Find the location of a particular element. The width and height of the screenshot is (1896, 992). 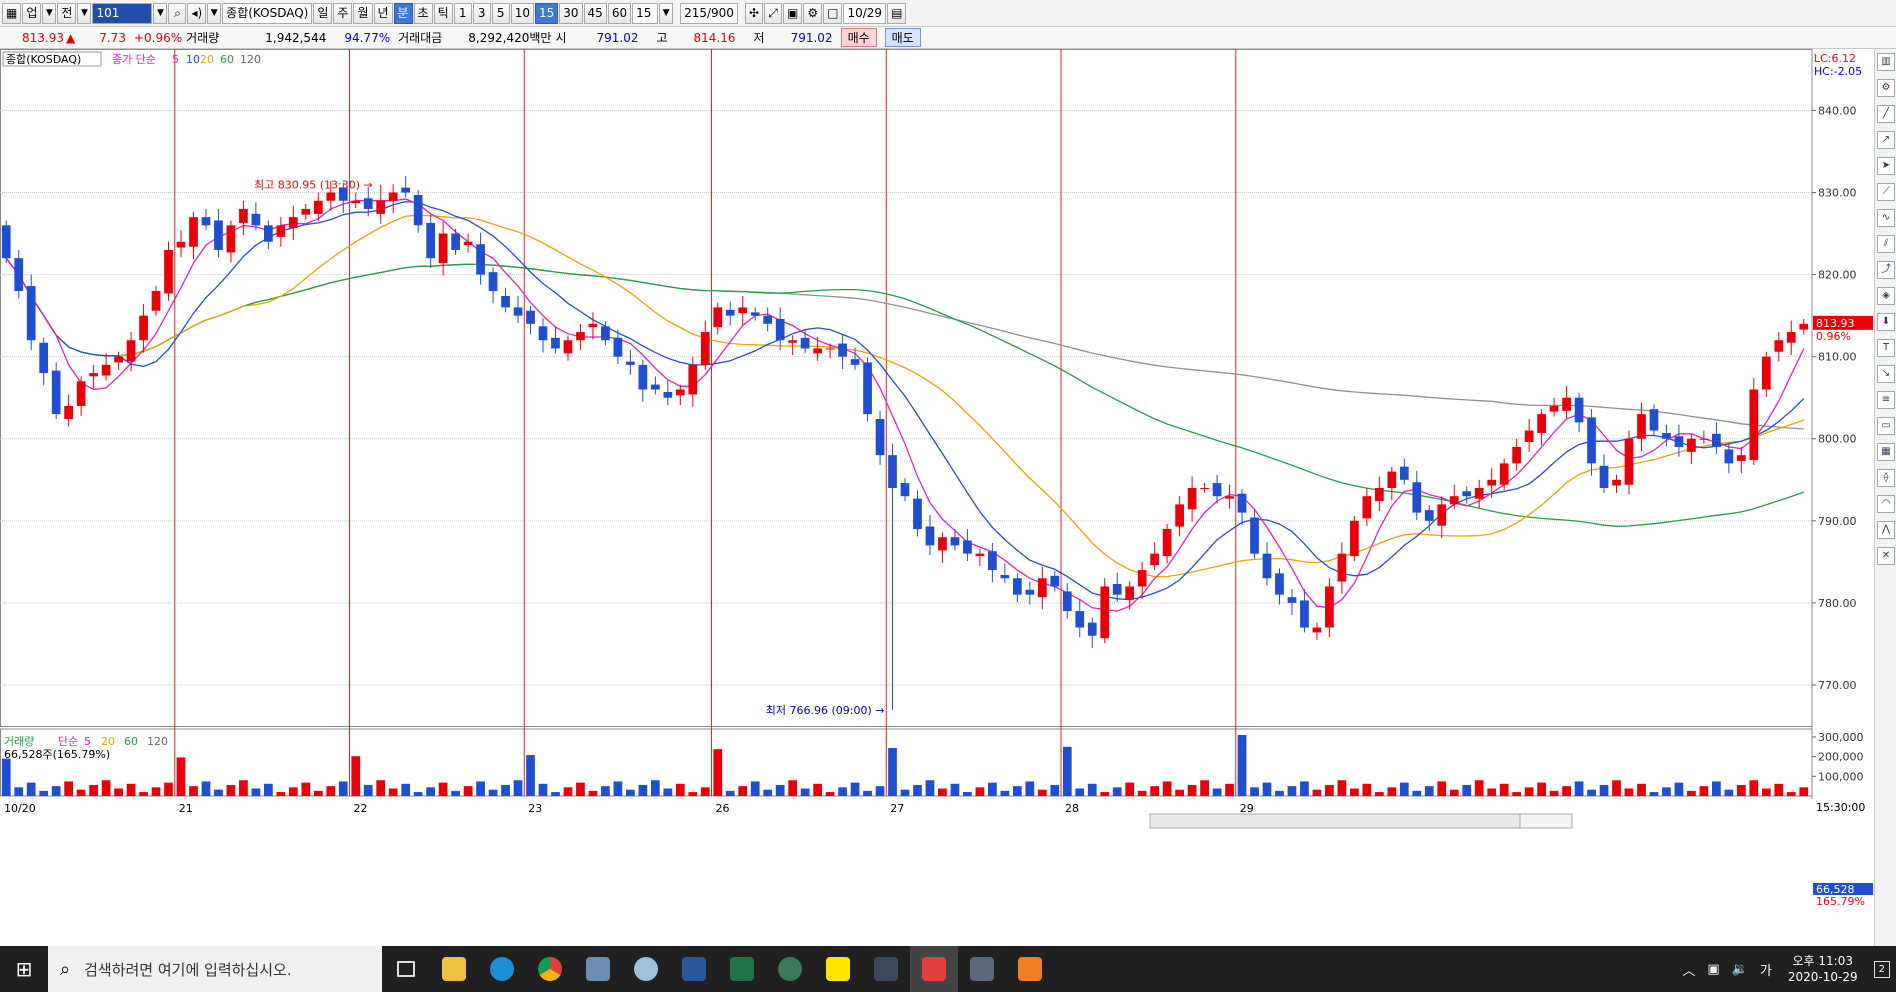

save-icon: ▣ is located at coordinates (793, 13).